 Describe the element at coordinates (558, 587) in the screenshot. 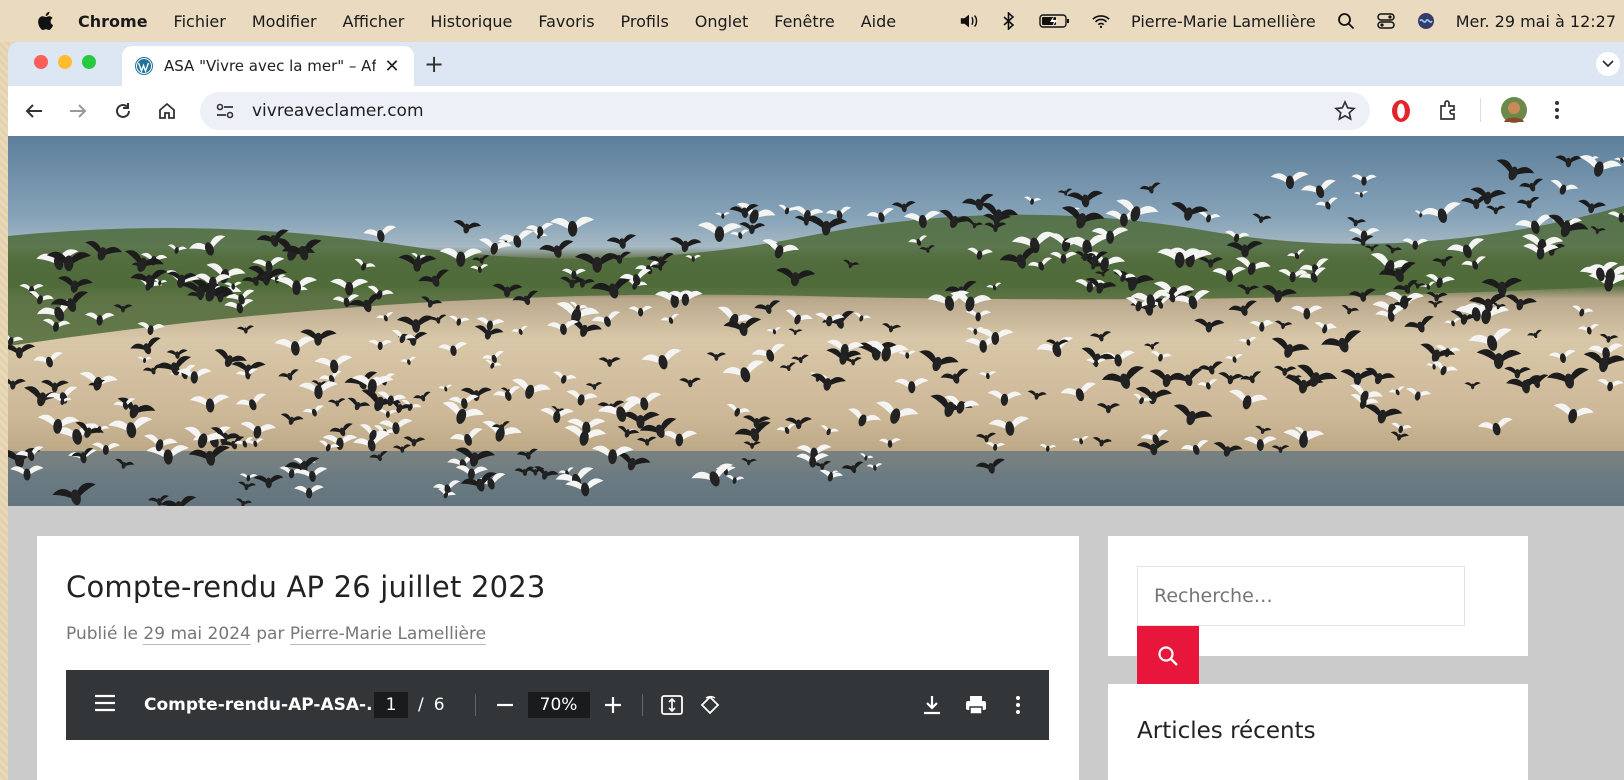

I see `article-title: Compte-rendu AP 26 juillet 2023` at that location.